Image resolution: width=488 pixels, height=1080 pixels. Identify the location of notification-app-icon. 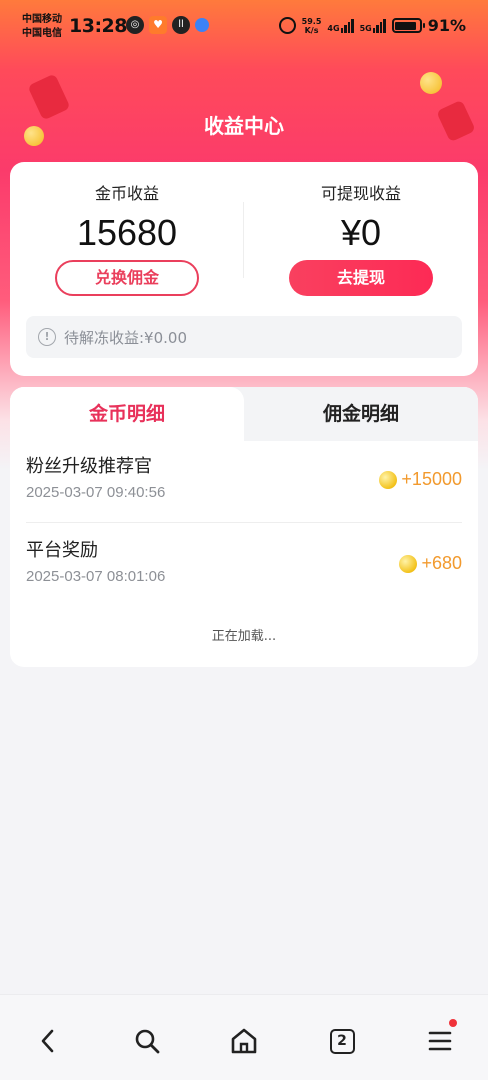
(202, 25).